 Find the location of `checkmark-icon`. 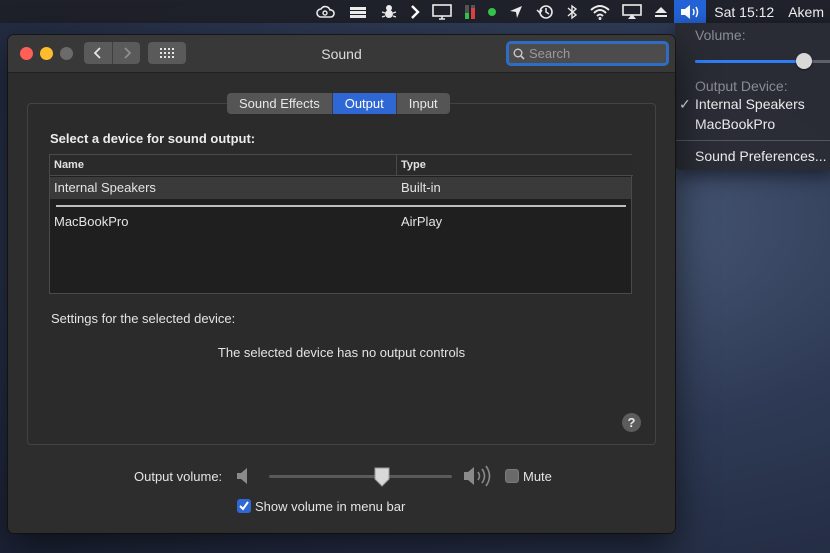

checkmark-icon is located at coordinates (244, 506).